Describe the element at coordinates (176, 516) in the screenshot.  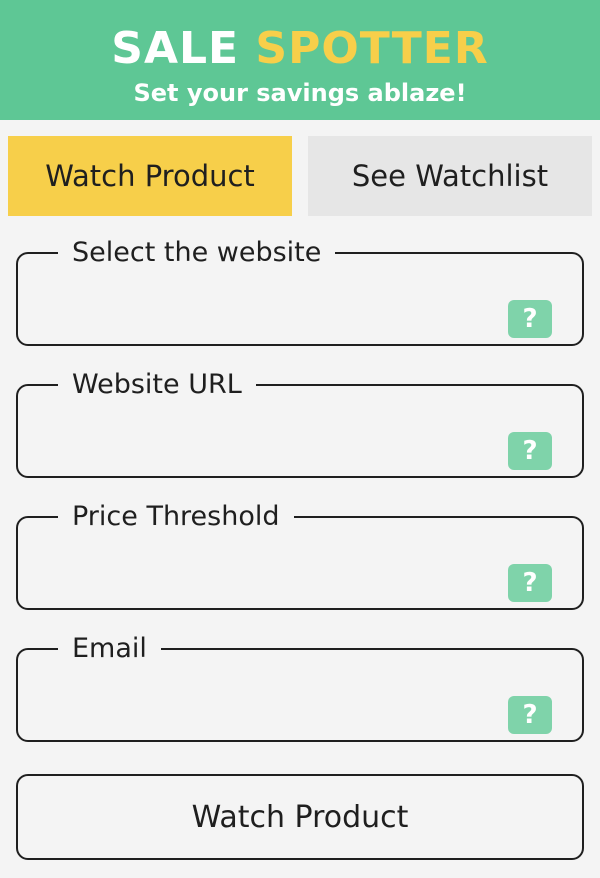
I see `price-threshold-label: Price Threshold` at that location.